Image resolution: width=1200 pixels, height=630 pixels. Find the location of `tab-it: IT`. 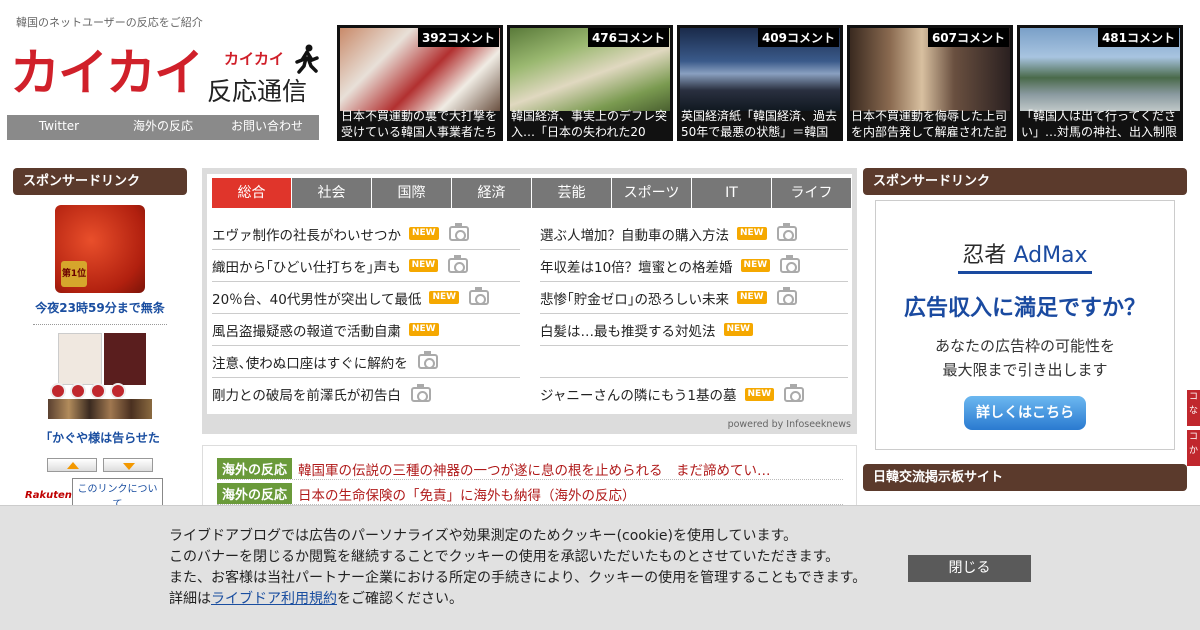

tab-it: IT is located at coordinates (731, 193).